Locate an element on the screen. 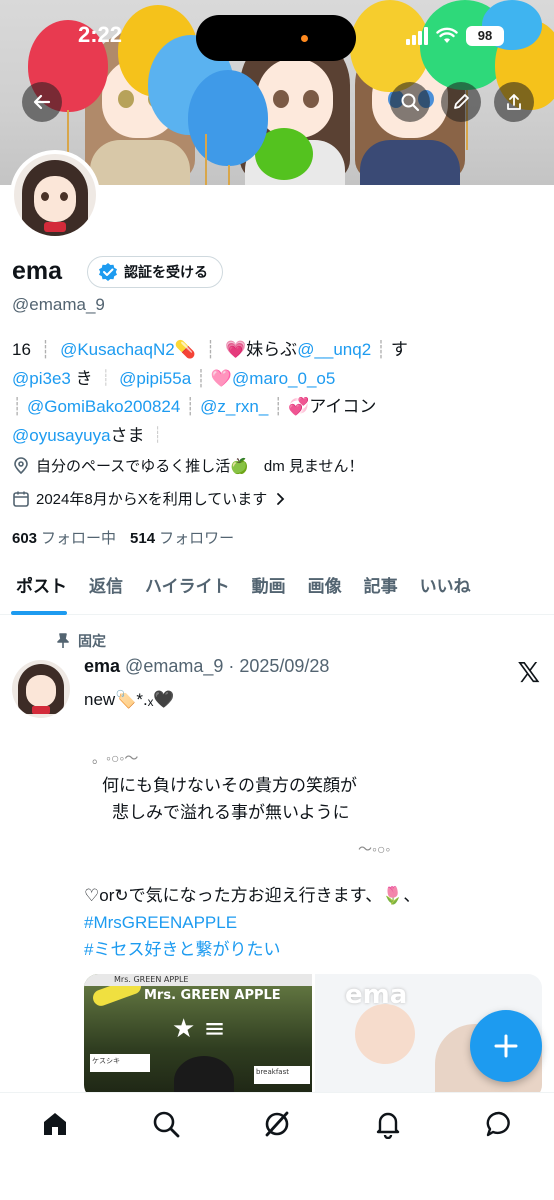  nav-home is located at coordinates (55, 1129).